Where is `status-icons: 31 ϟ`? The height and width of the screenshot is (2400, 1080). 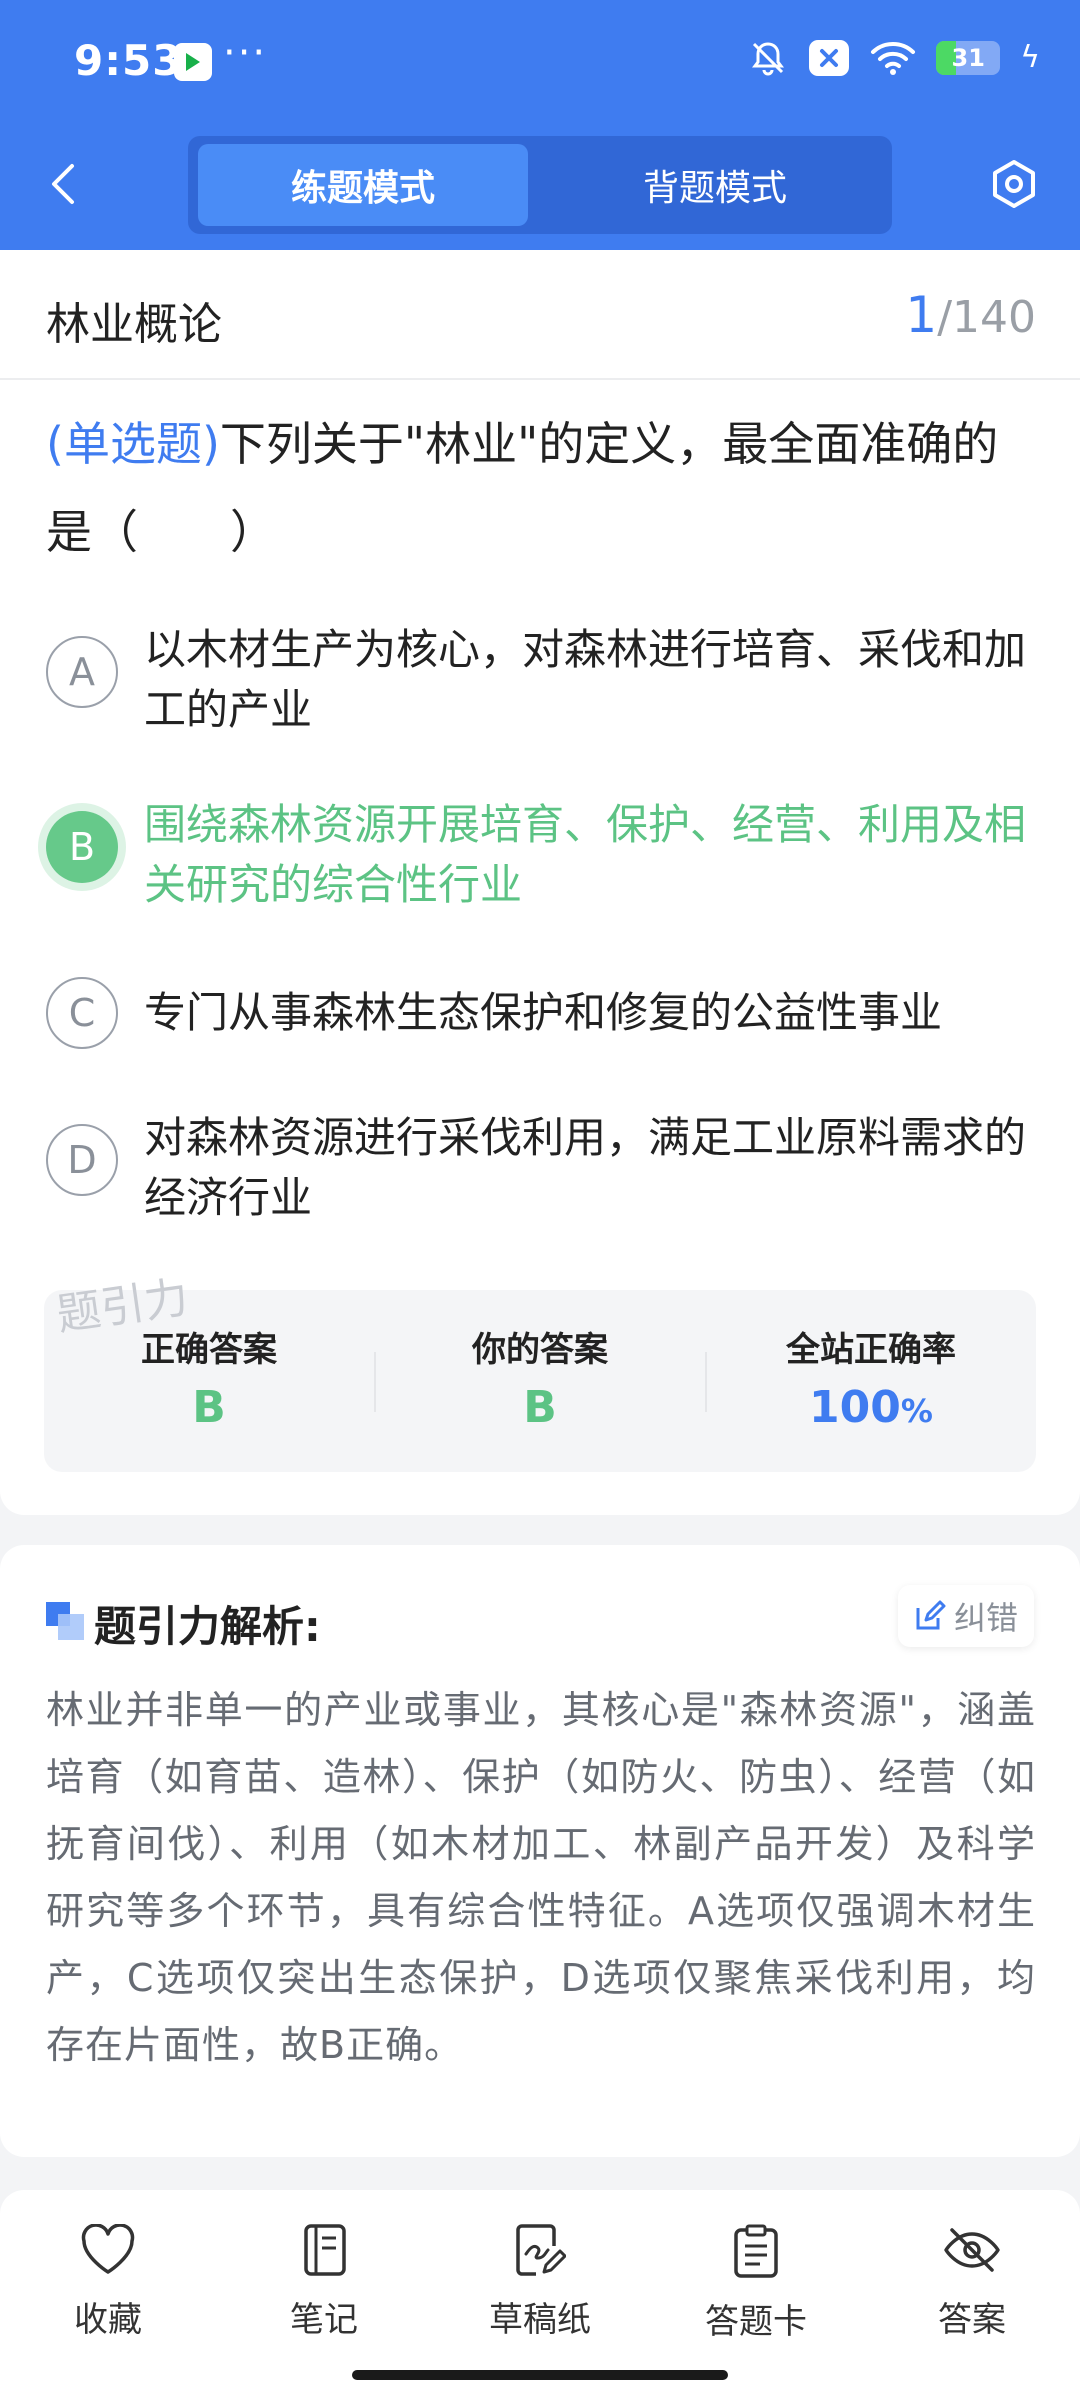
status-icons: 31 ϟ is located at coordinates (894, 58).